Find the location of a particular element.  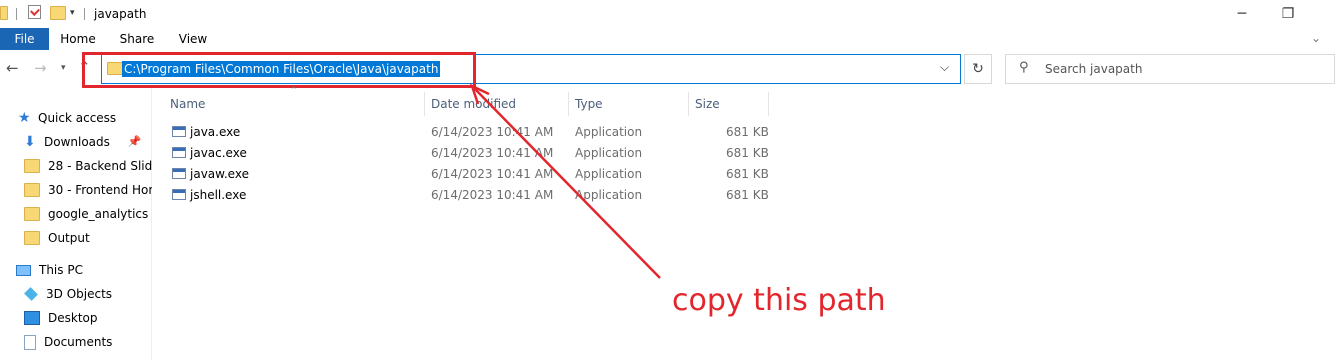

ribbon-tabs: File Home Share View ⌄ is located at coordinates (667, 39).